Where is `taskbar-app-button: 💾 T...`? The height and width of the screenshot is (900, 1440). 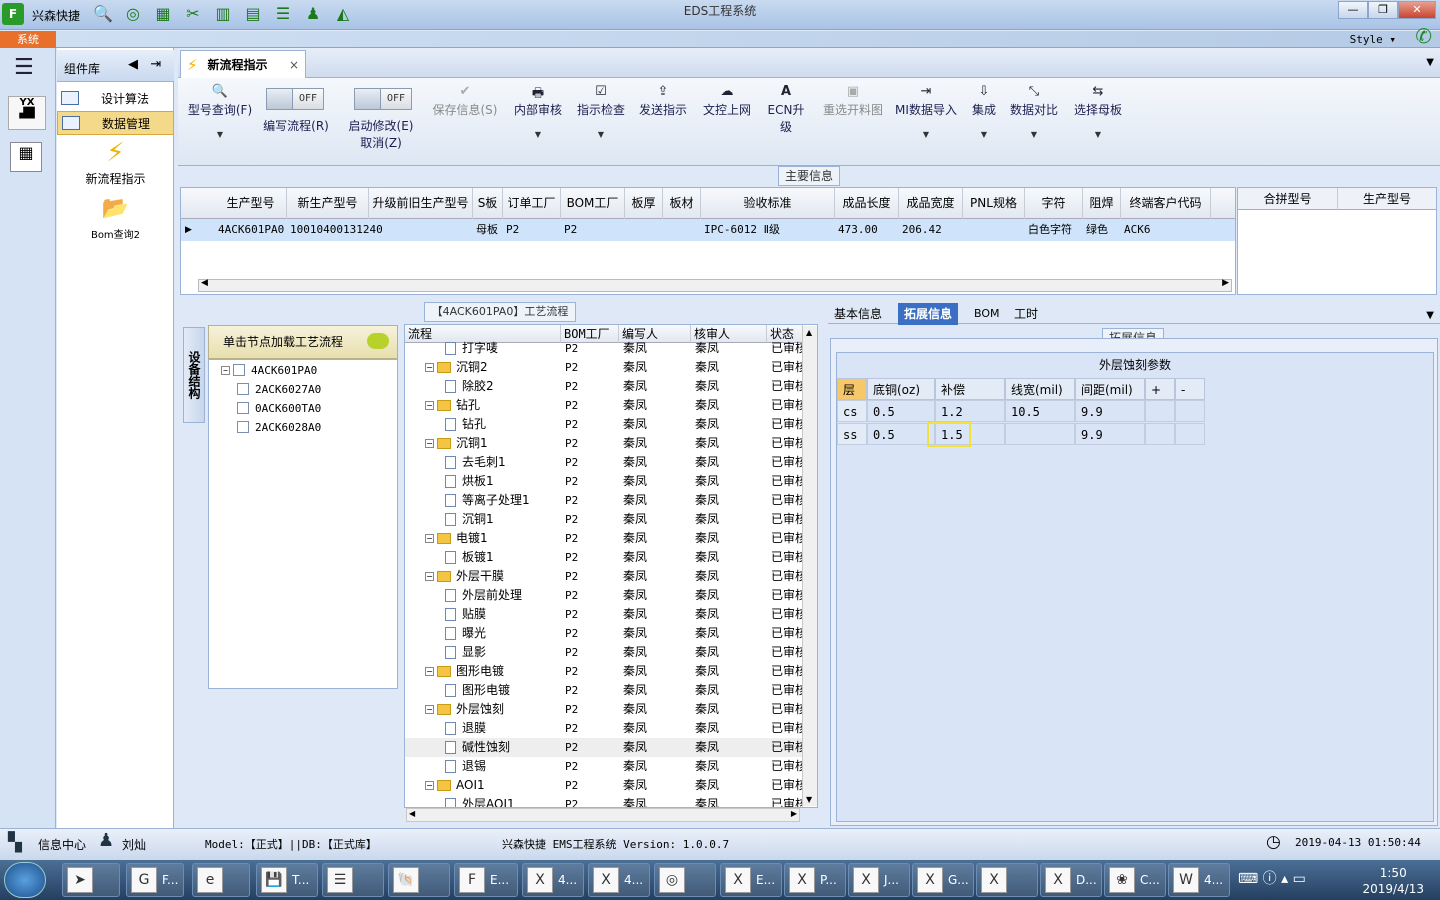
taskbar-app-button: 💾 T... is located at coordinates (287, 880).